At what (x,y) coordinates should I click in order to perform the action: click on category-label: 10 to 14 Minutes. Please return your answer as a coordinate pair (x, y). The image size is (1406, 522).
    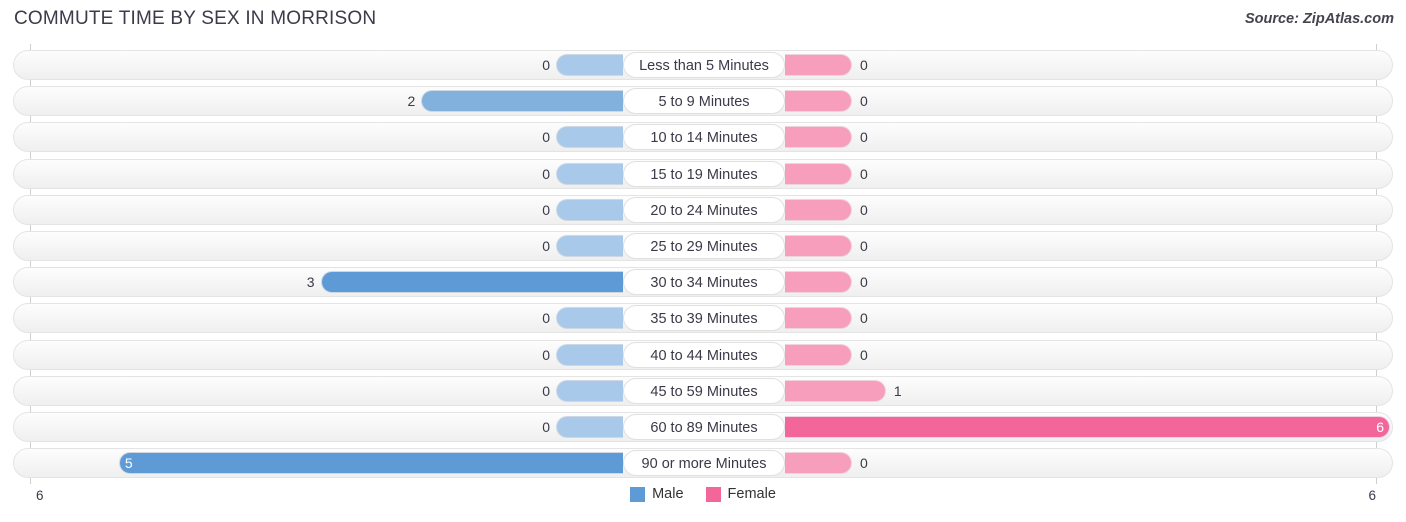
    Looking at the image, I should click on (704, 137).